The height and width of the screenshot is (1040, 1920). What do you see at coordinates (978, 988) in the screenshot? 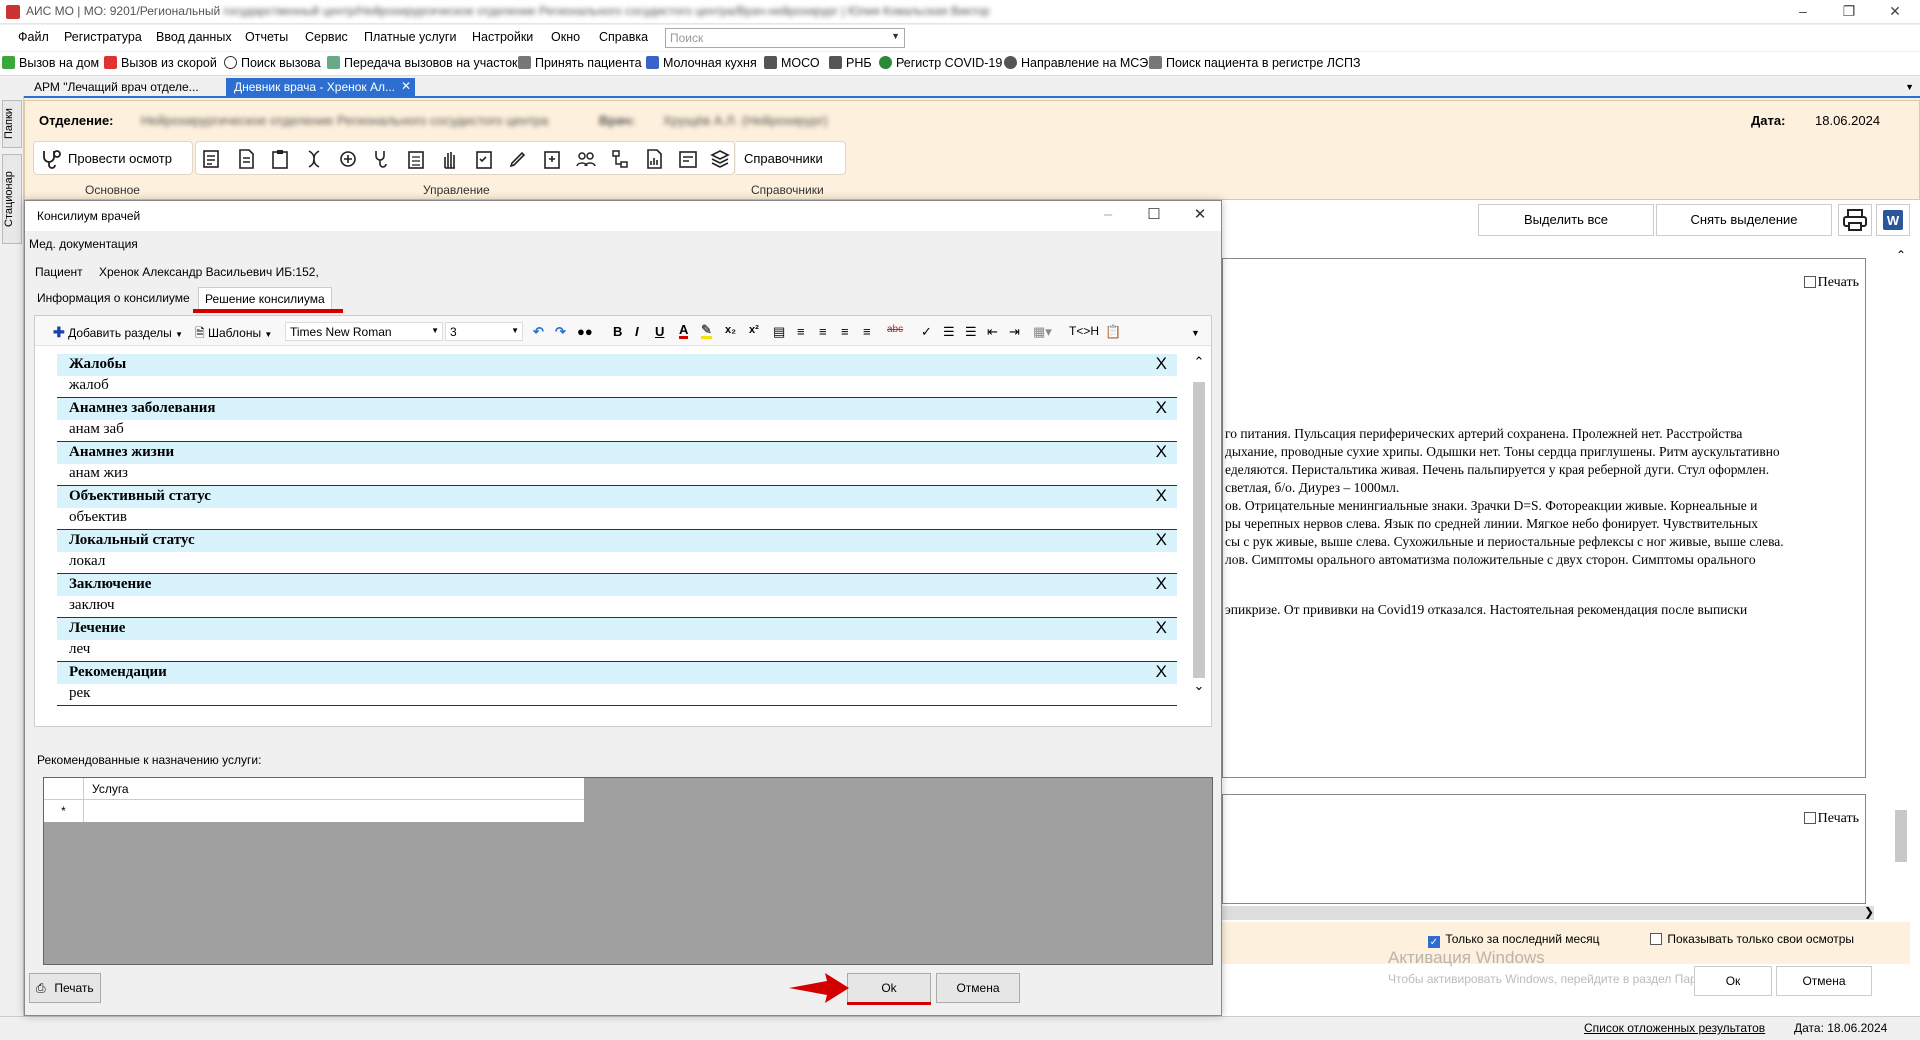
I see `dialog-cancel-button: Отмена` at bounding box center [978, 988].